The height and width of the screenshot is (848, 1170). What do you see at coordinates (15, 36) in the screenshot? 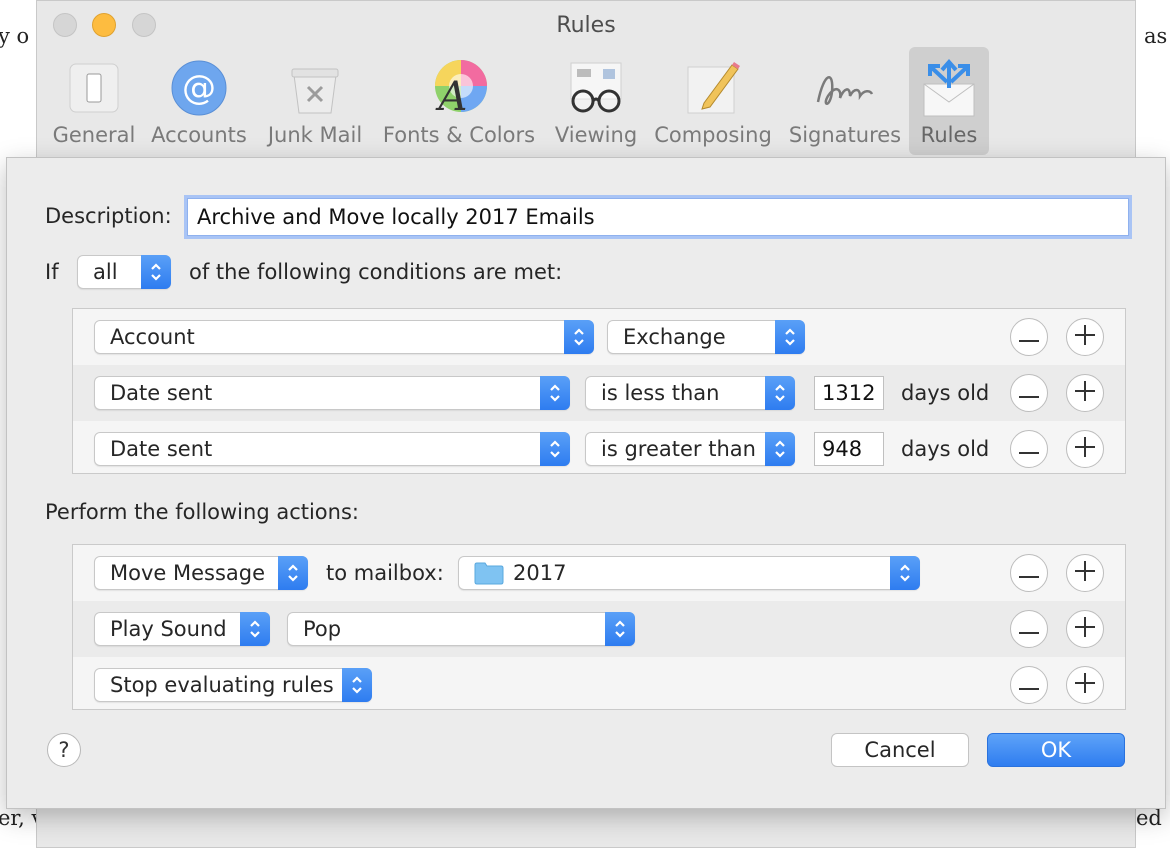
I see `background-text-left: y o` at bounding box center [15, 36].